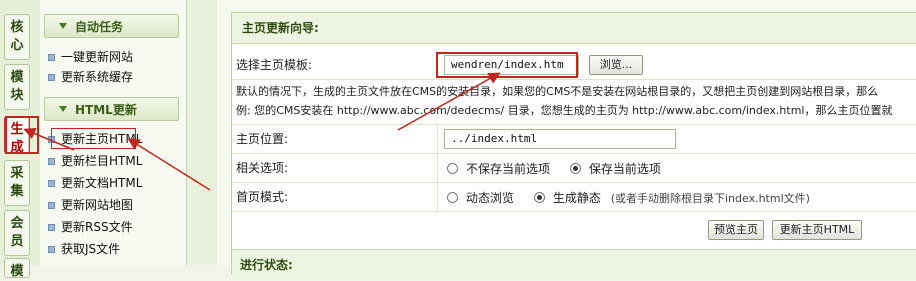 This screenshot has height=281, width=916. What do you see at coordinates (539, 197) in the screenshot?
I see `radio-static` at bounding box center [539, 197].